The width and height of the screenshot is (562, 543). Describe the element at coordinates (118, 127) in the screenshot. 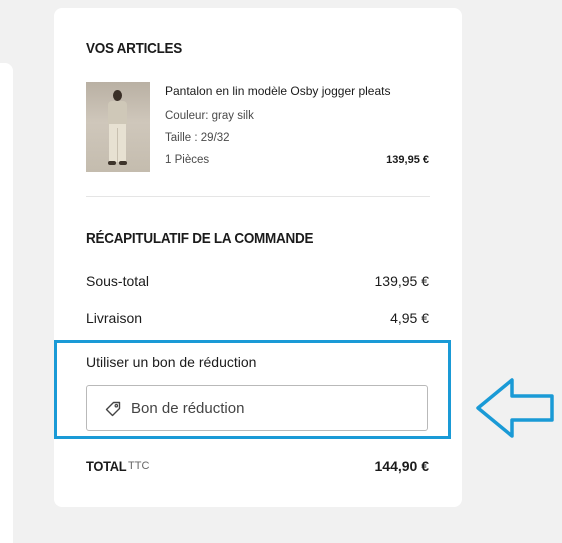

I see `product-image` at that location.